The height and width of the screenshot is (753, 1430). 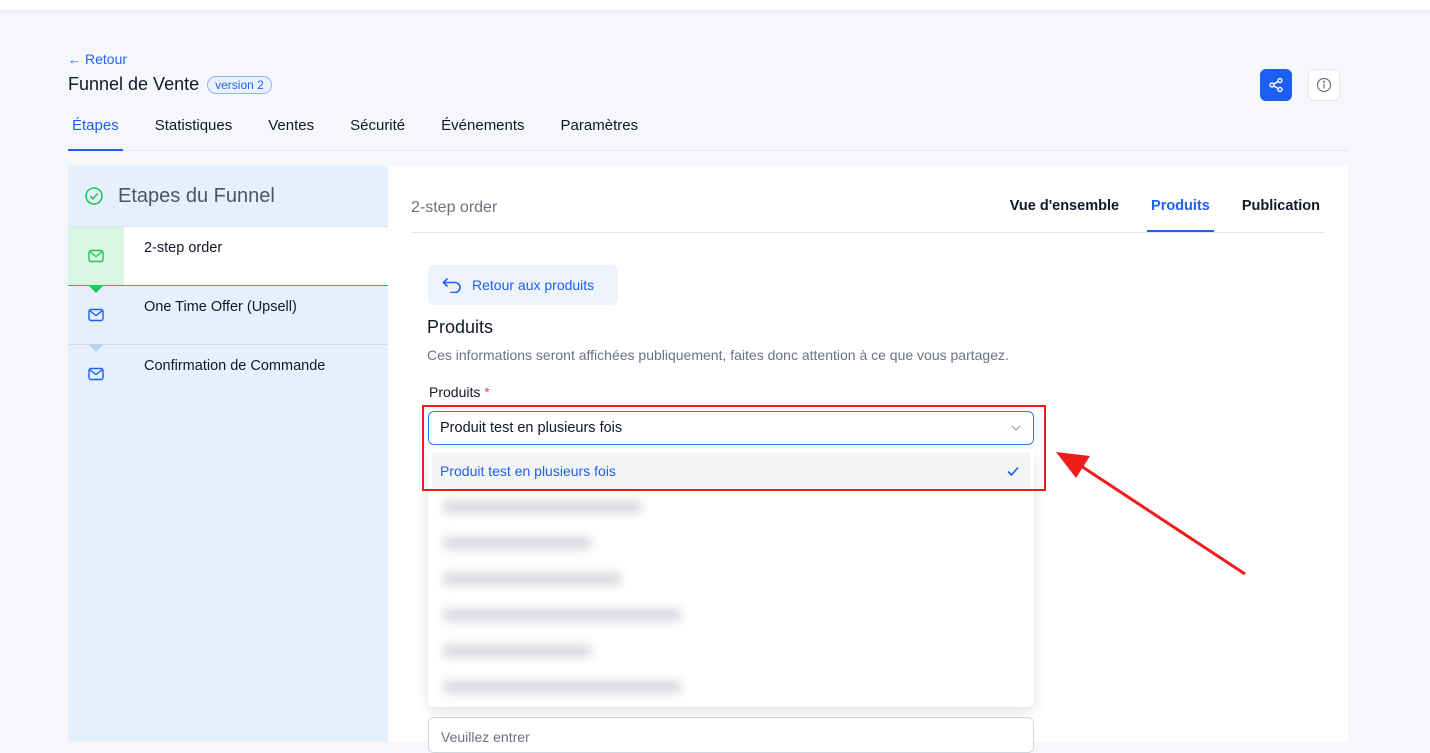 I want to click on check-circle-icon, so click(x=94, y=196).